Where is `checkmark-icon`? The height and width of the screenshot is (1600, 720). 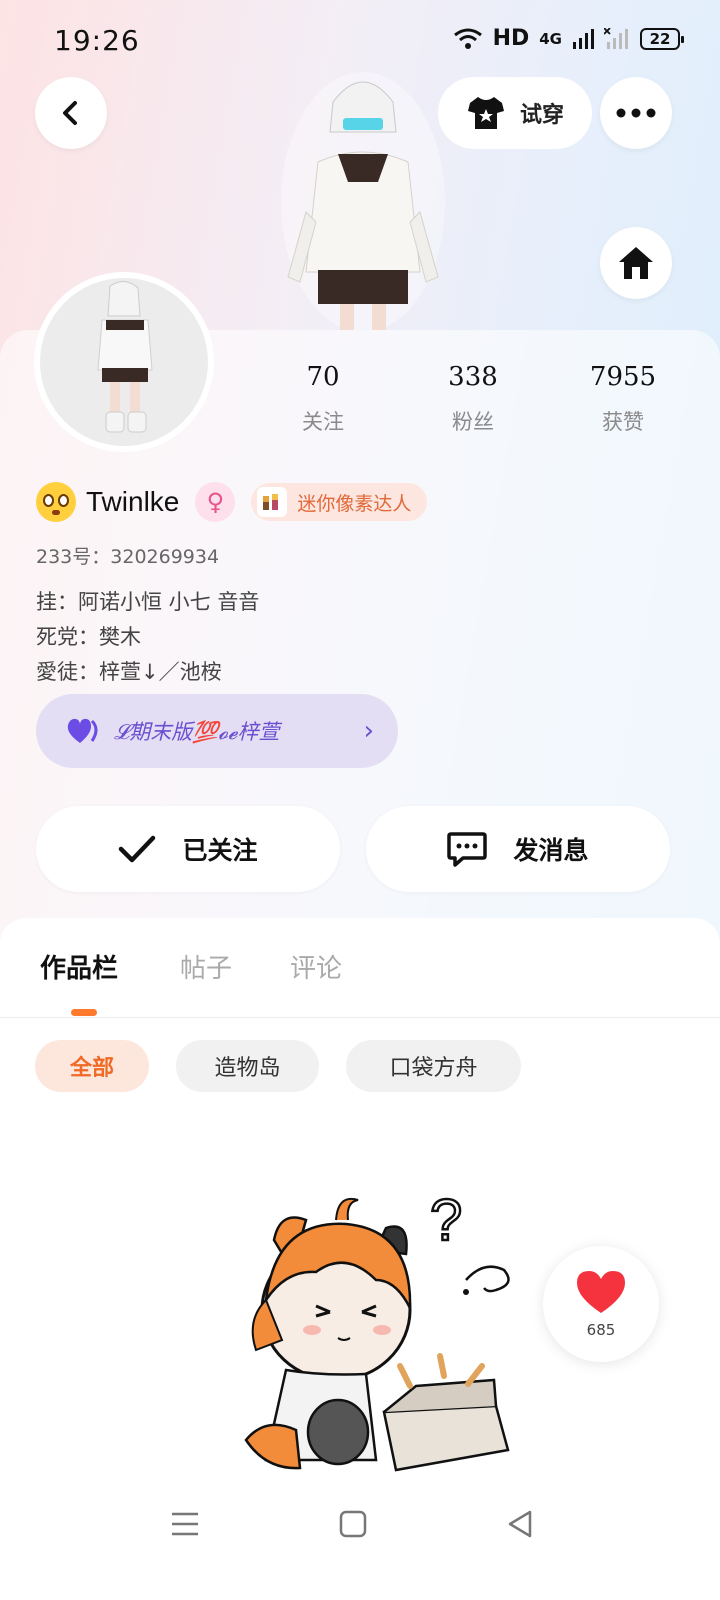 checkmark-icon is located at coordinates (137, 849).